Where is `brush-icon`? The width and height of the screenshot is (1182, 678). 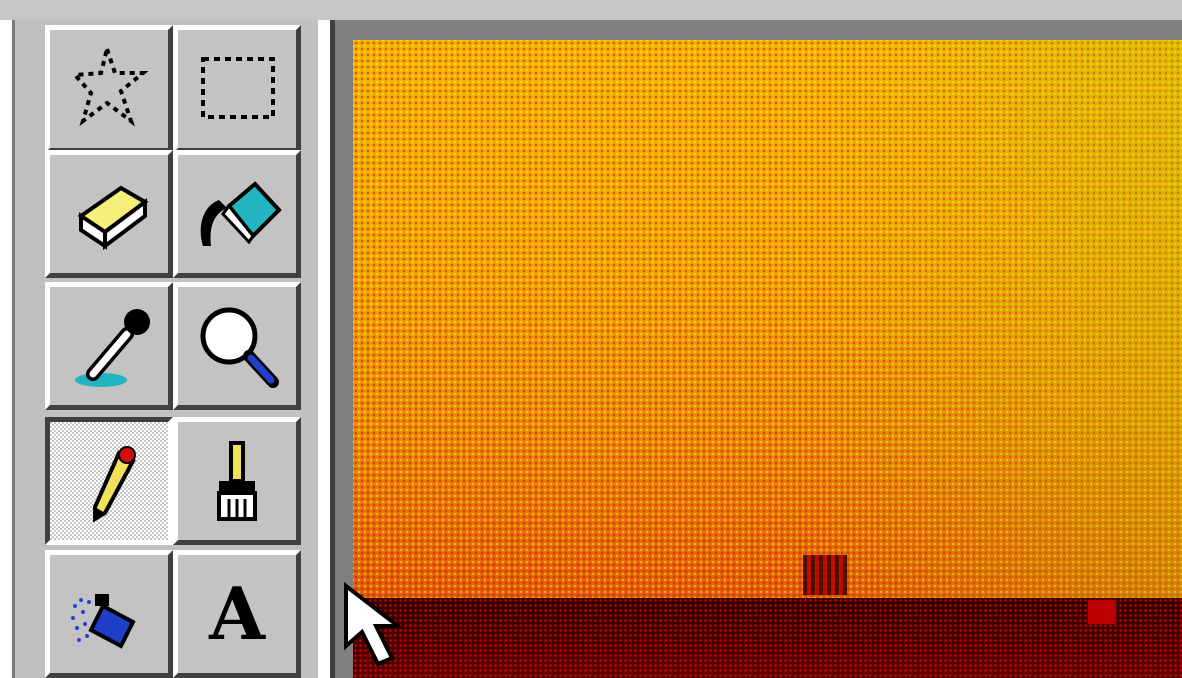 brush-icon is located at coordinates (237, 481).